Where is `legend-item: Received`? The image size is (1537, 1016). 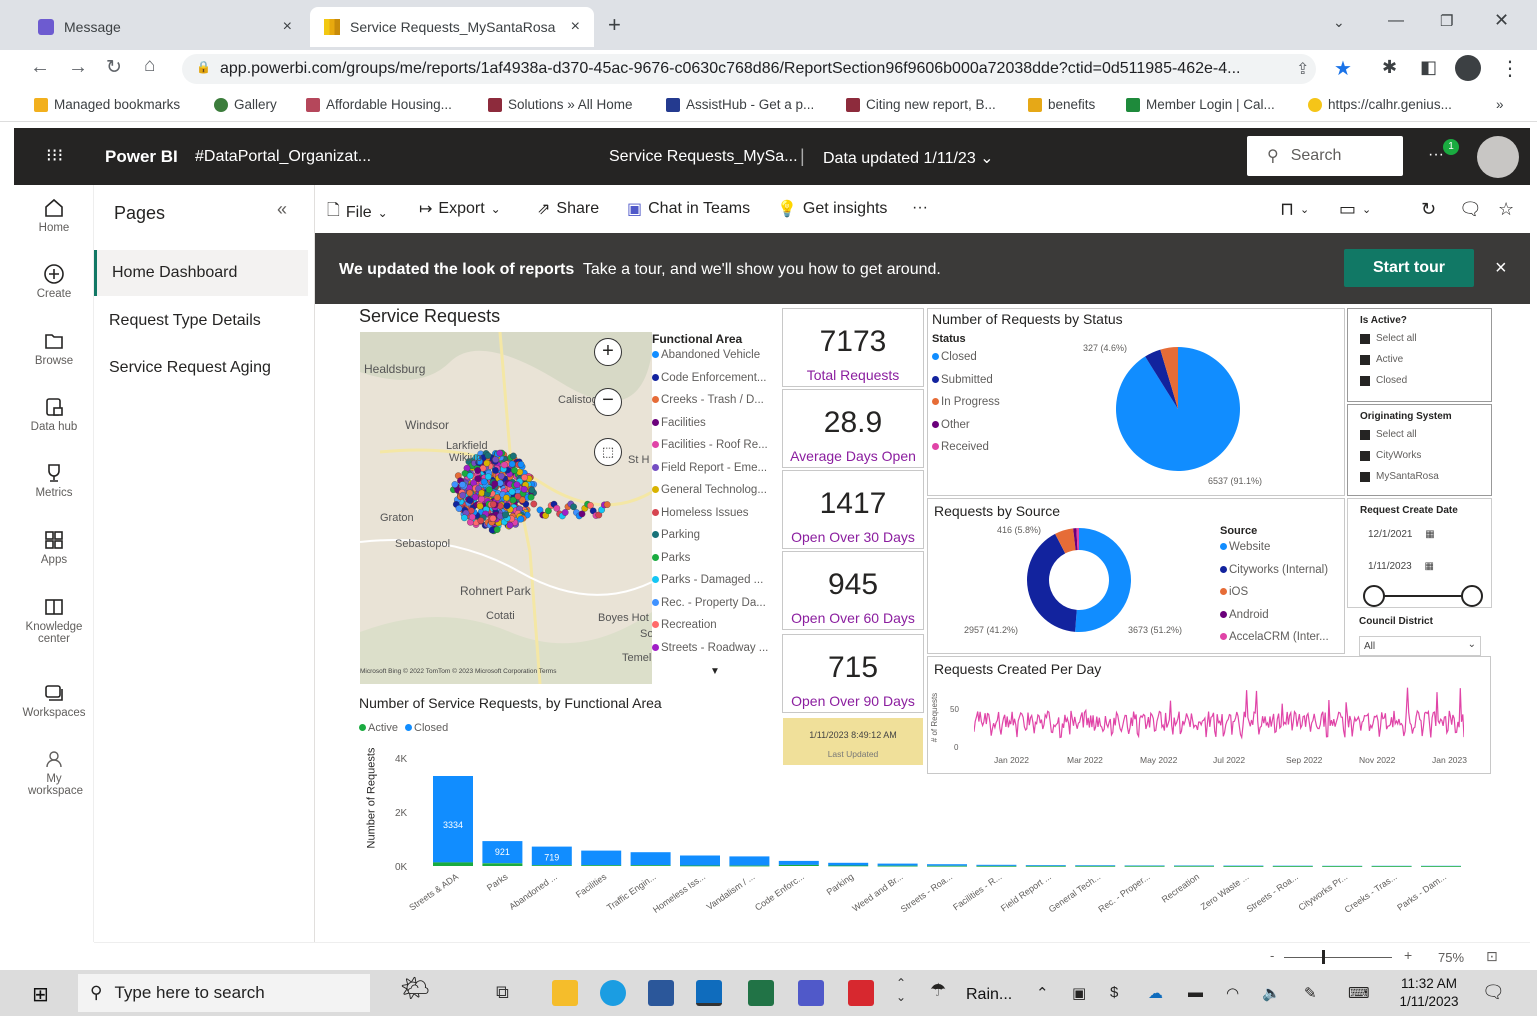 legend-item: Received is located at coordinates (960, 447).